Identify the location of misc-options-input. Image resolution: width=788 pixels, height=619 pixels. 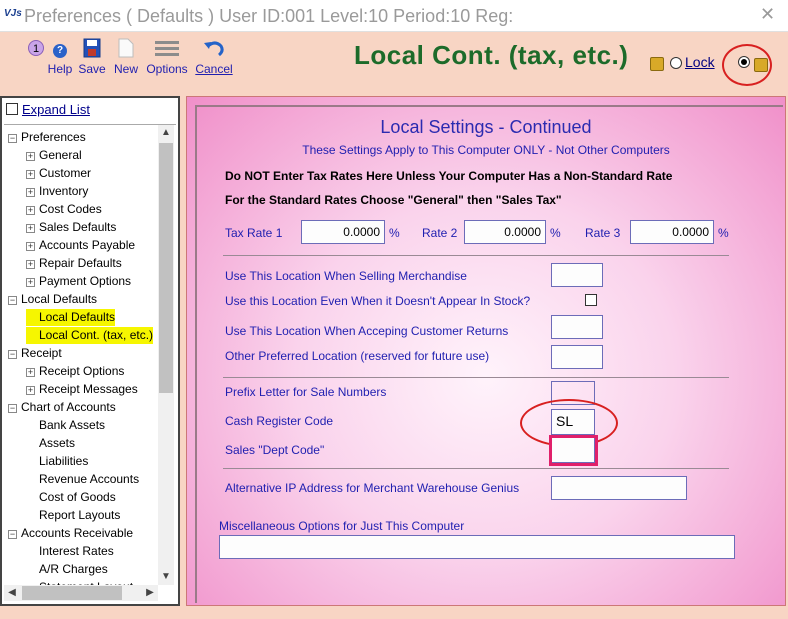
(477, 547).